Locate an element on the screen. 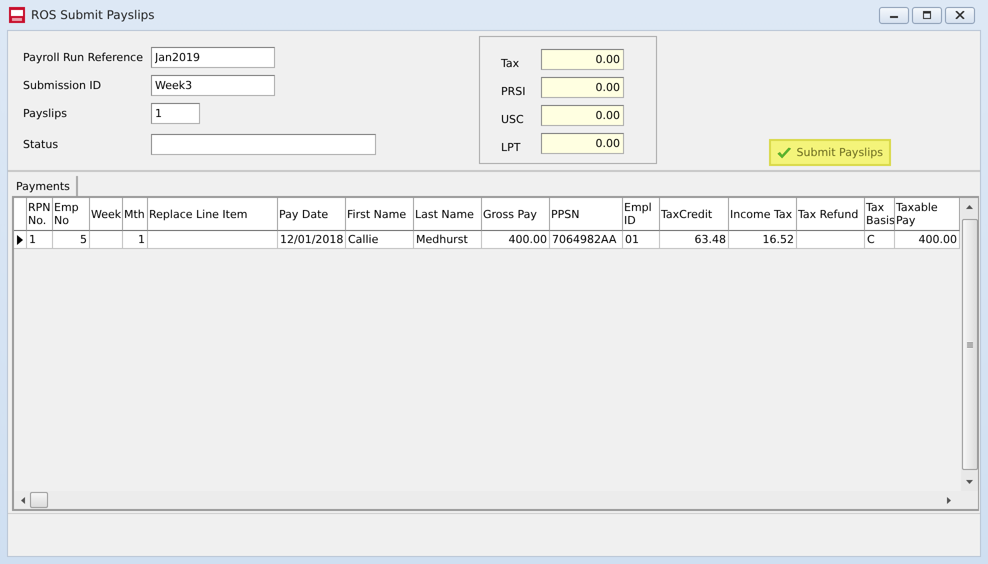  total-label: PRSI is located at coordinates (514, 91).